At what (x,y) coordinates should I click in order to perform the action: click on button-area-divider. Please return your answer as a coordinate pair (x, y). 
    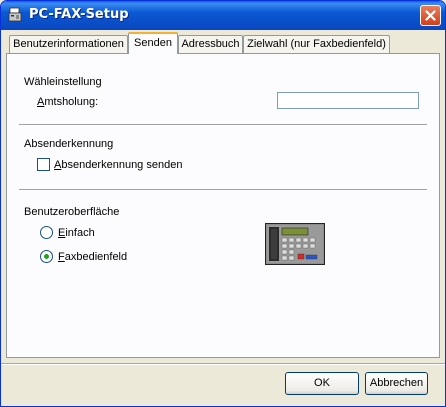
    Looking at the image, I should click on (223, 364).